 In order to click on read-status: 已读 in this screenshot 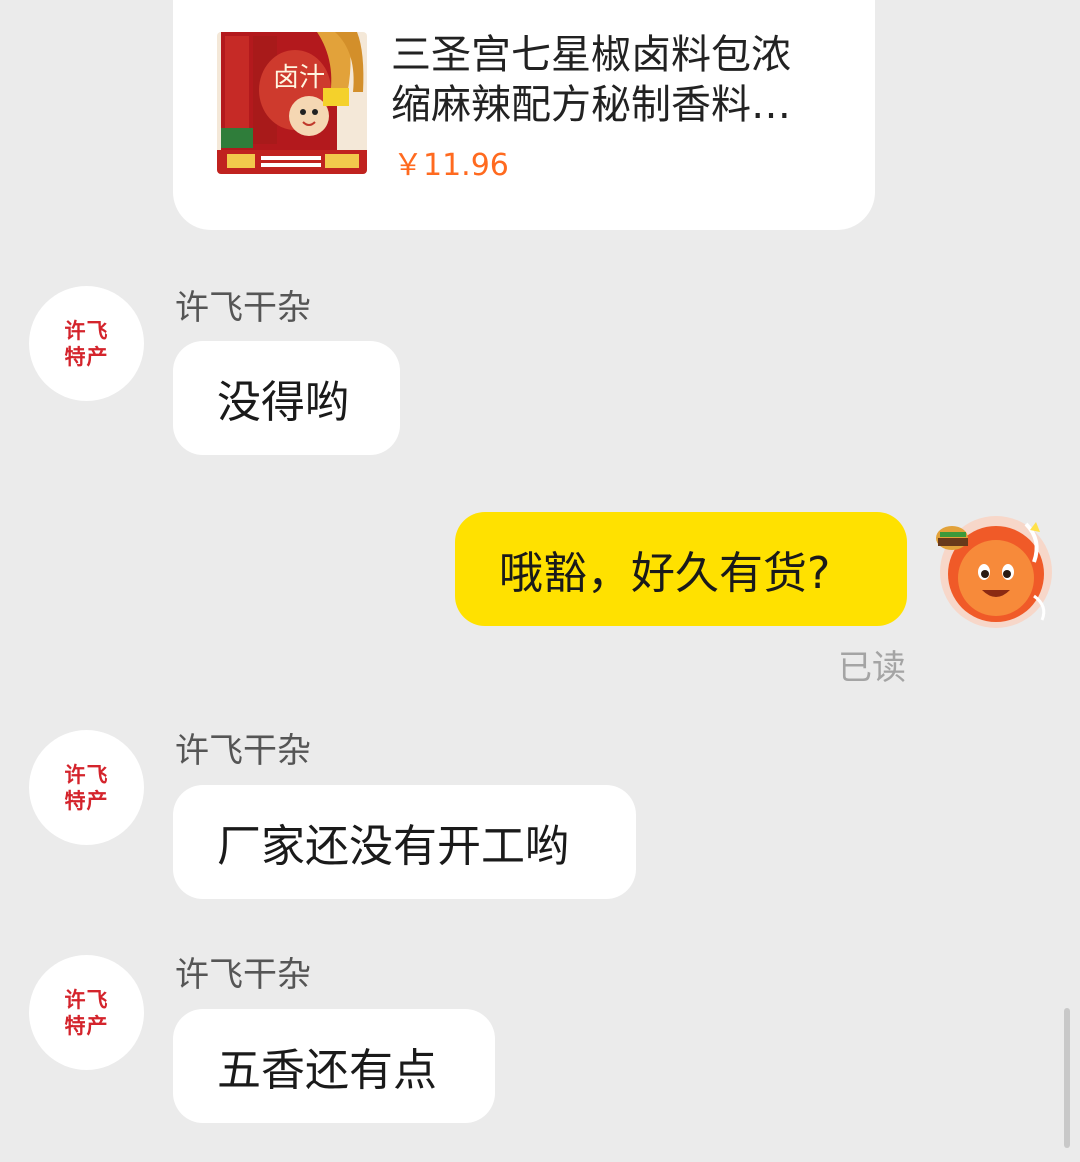, I will do `click(872, 668)`.